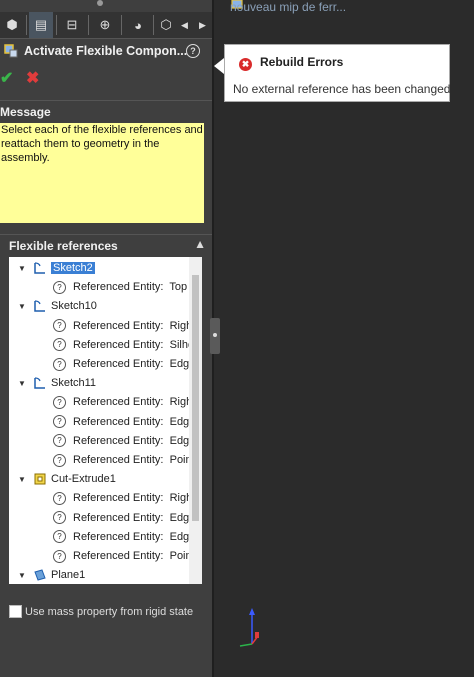 This screenshot has height=677, width=474. I want to click on flexible-references-section-header: Flexible references ▲, so click(106, 245).